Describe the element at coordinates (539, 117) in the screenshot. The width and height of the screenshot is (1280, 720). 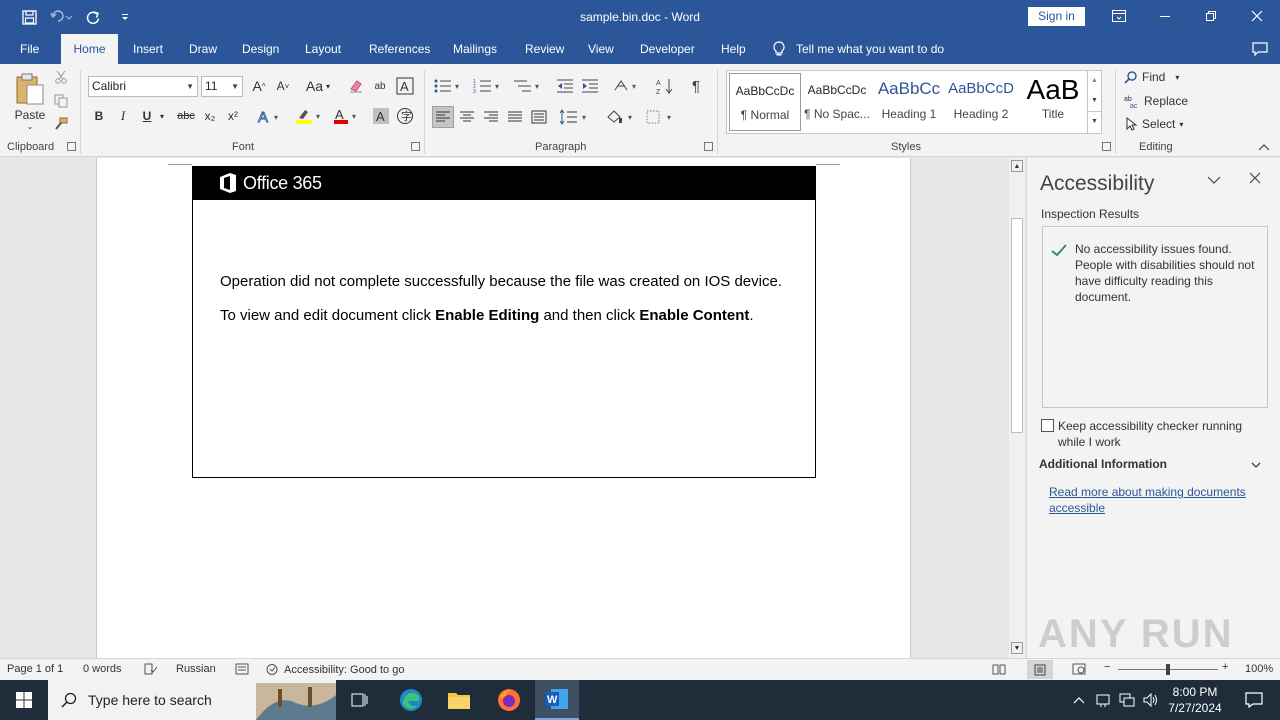
I see `distributed-icon` at that location.